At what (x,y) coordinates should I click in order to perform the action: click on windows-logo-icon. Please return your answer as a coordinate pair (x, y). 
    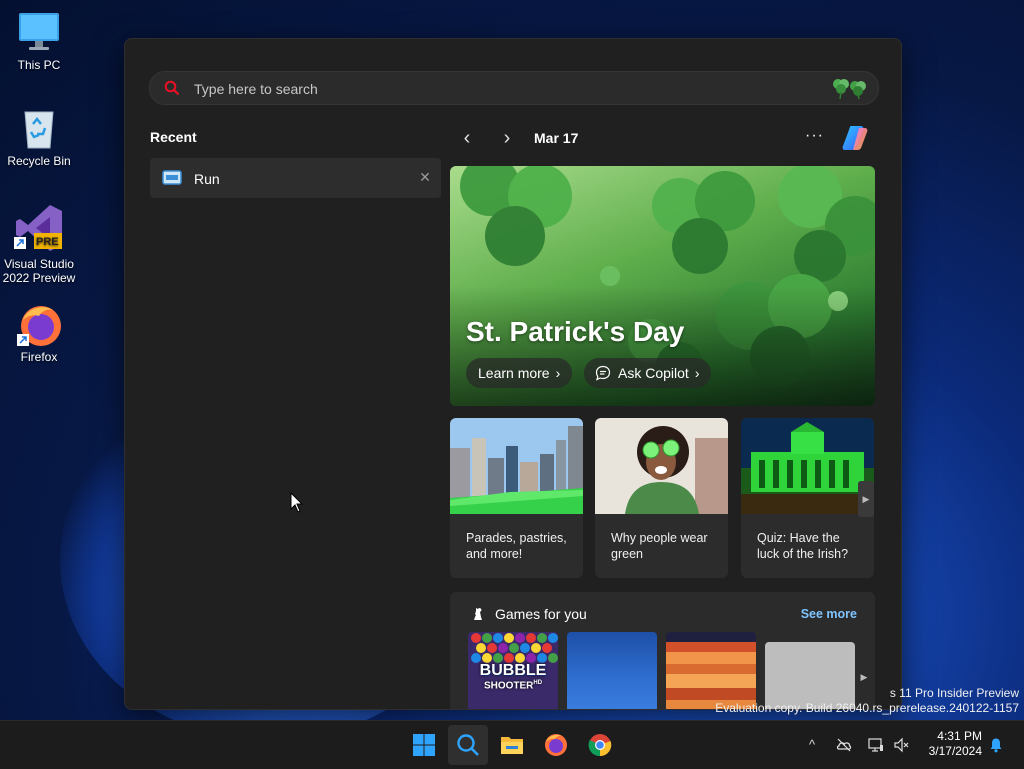
    Looking at the image, I should click on (424, 745).